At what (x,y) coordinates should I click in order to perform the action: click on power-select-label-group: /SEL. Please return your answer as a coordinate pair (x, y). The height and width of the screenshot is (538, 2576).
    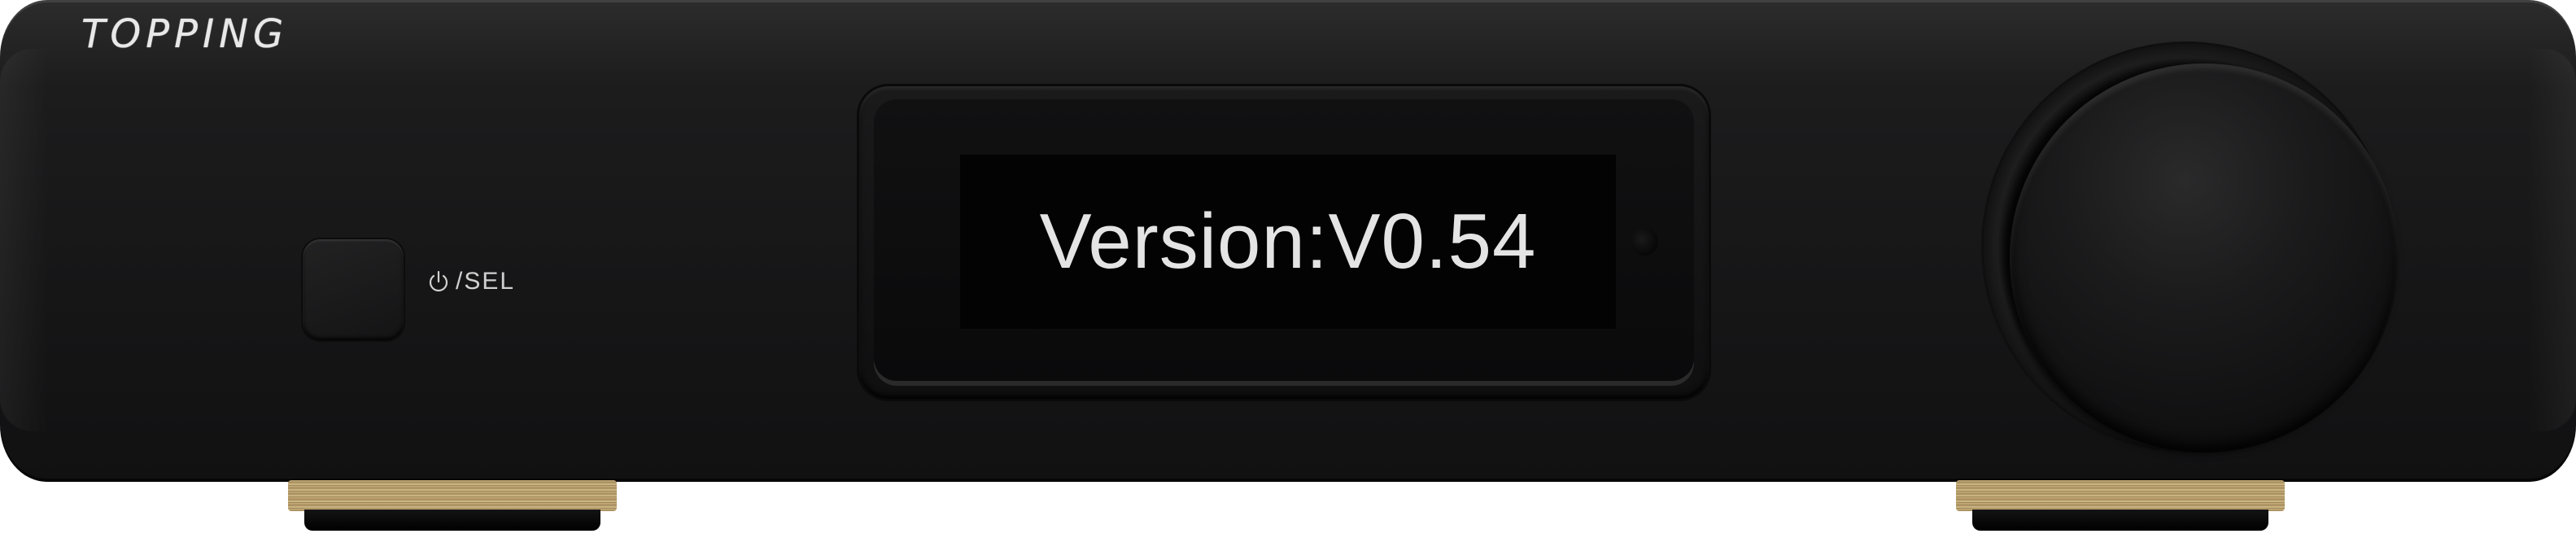
    Looking at the image, I should click on (470, 281).